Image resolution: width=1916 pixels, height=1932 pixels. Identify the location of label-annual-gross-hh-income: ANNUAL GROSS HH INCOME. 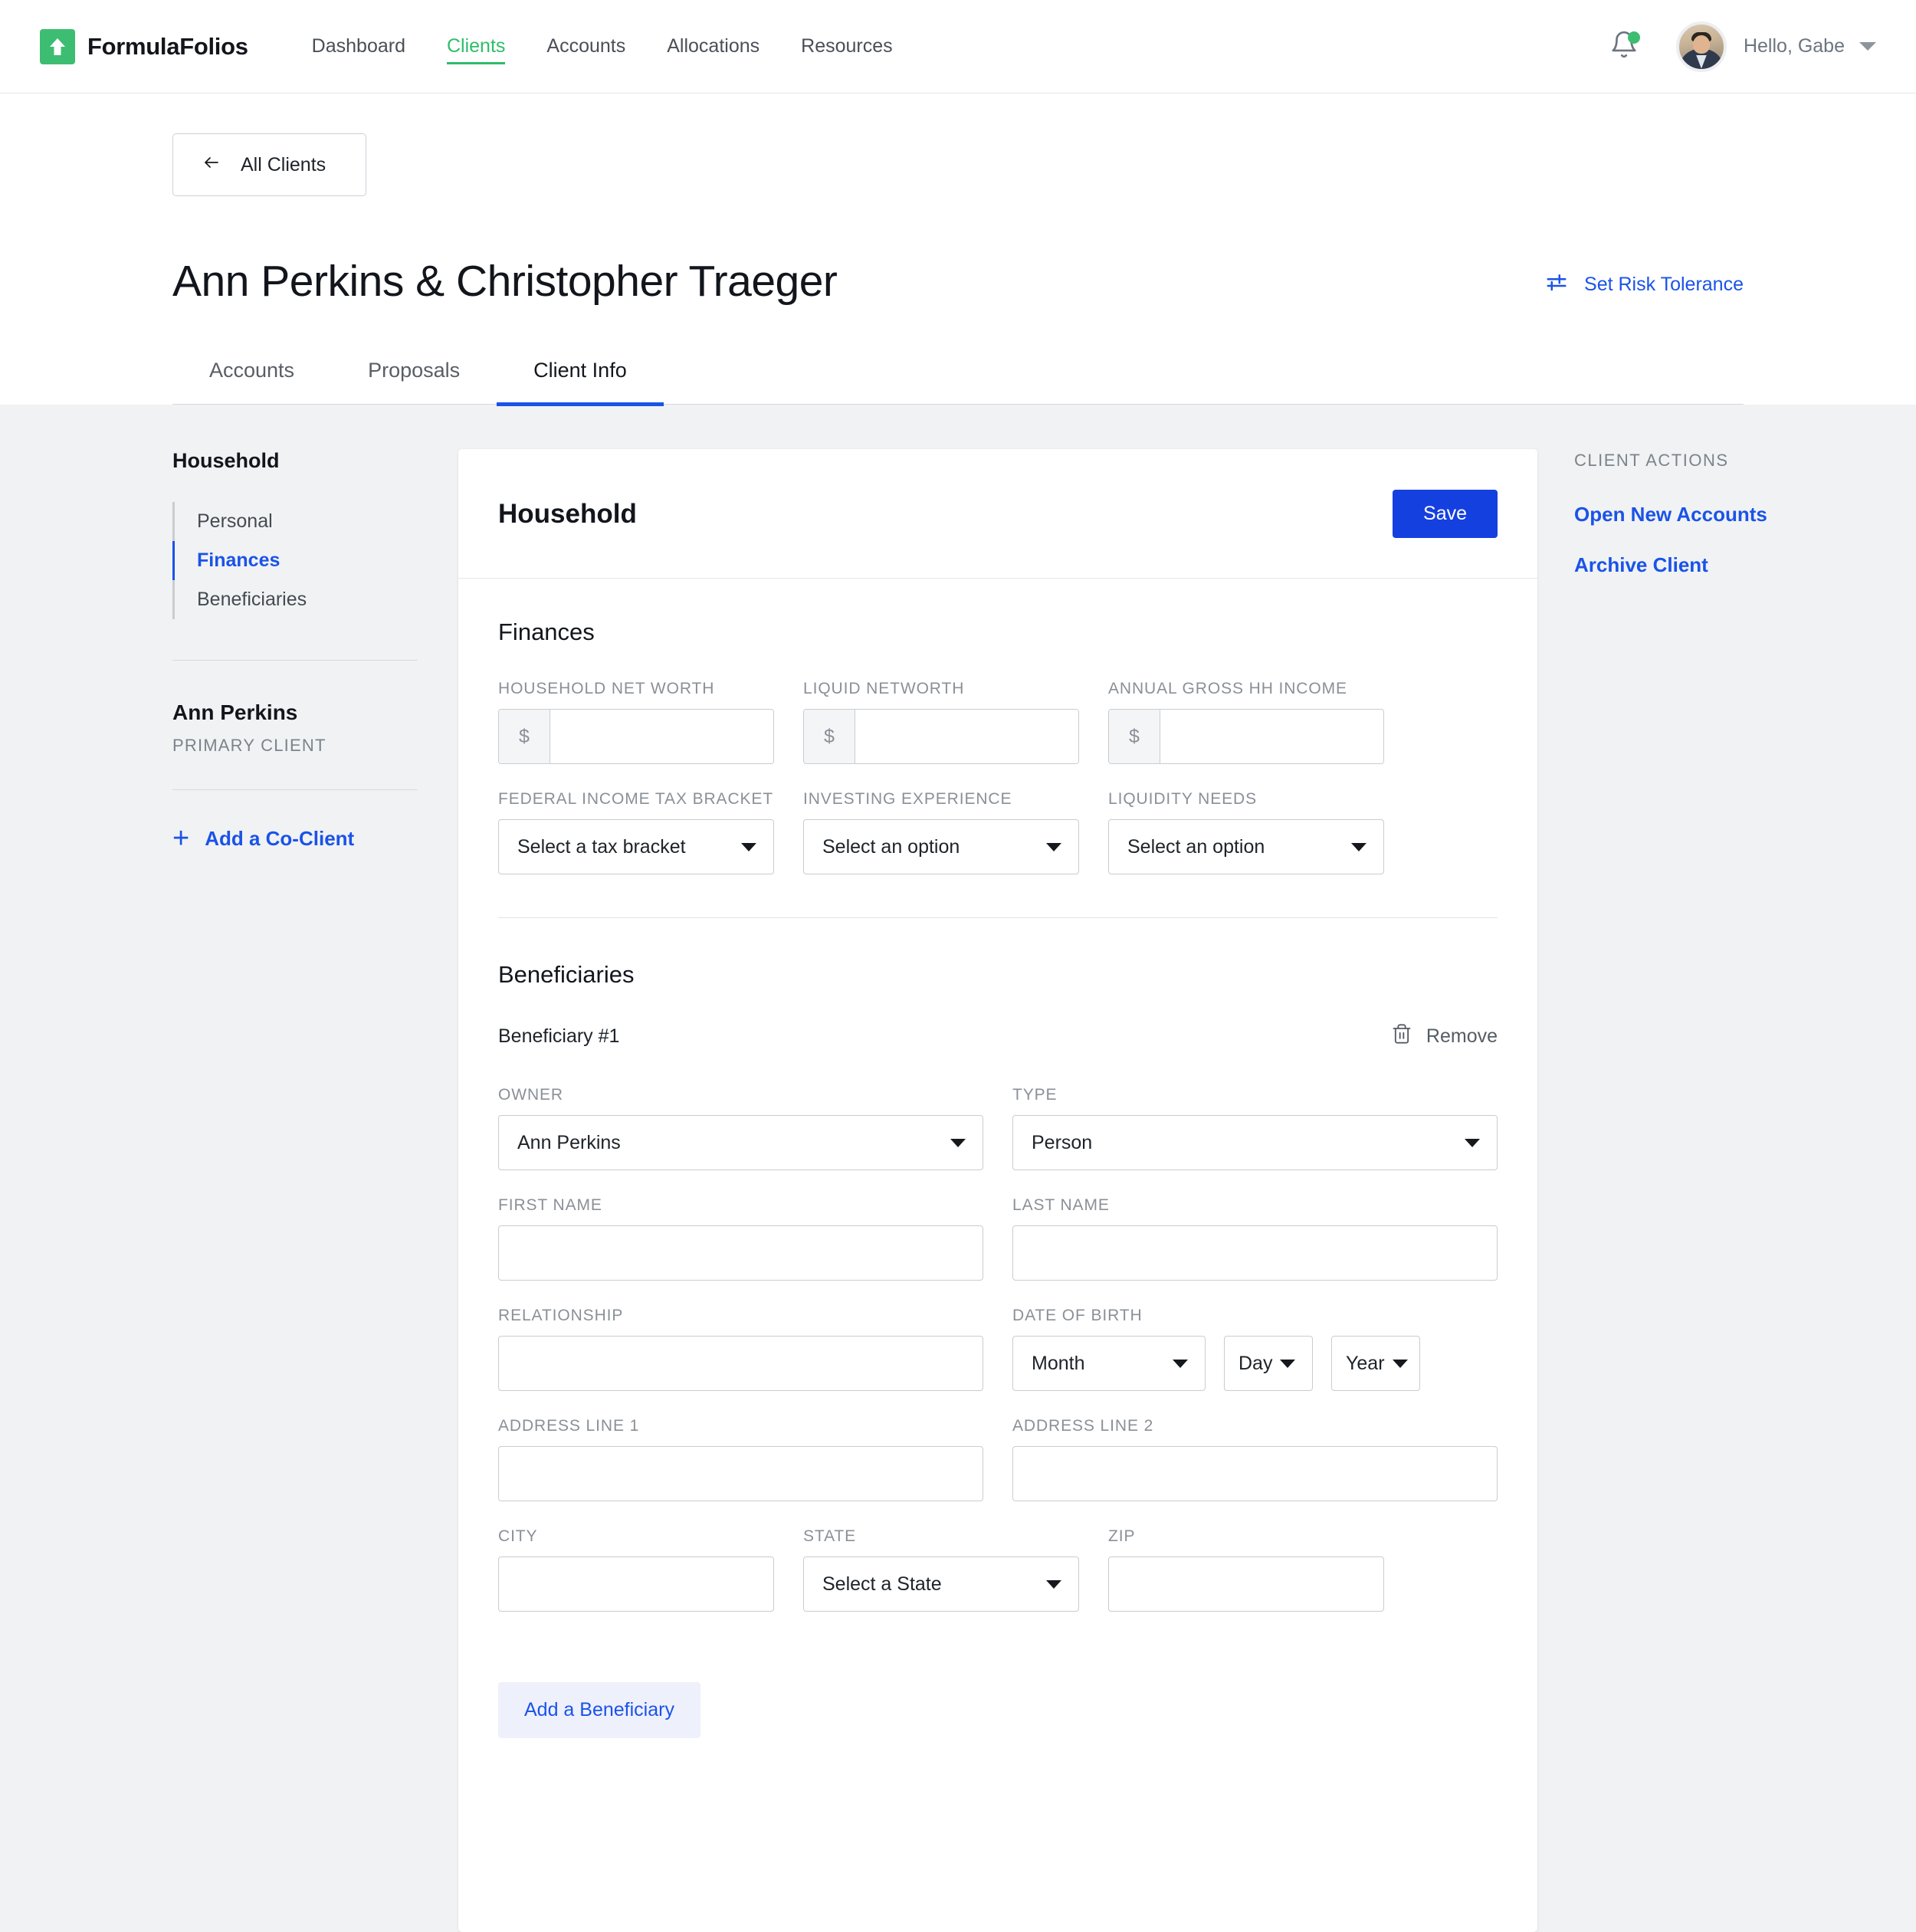
(1227, 688).